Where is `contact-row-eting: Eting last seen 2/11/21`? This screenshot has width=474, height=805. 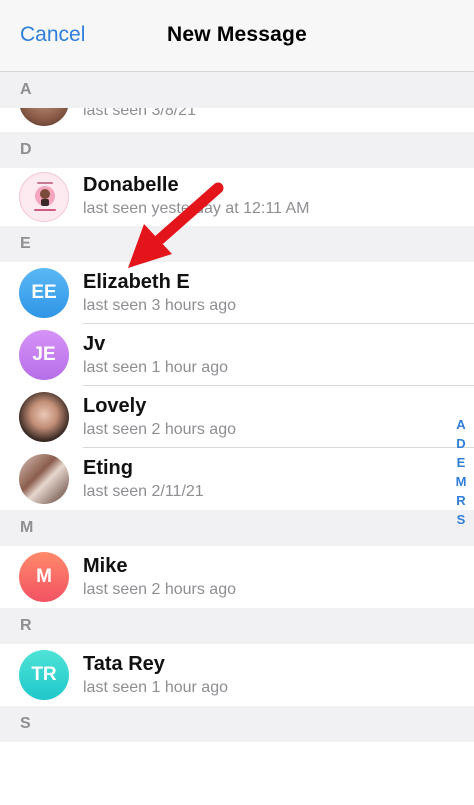 contact-row-eting: Eting last seen 2/11/21 is located at coordinates (237, 479).